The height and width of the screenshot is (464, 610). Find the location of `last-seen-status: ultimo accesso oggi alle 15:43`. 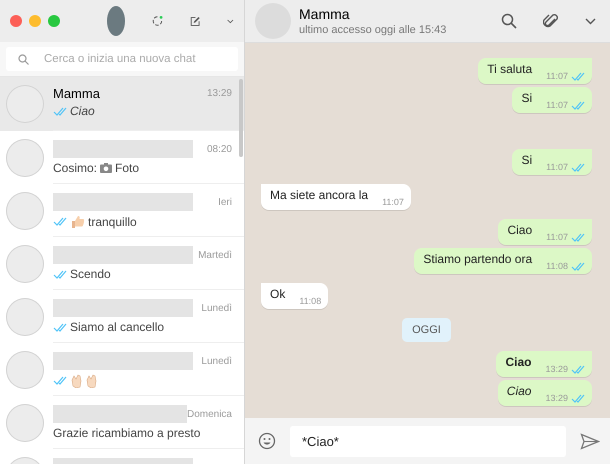

last-seen-status: ultimo accesso oggi alle 15:43 is located at coordinates (373, 30).